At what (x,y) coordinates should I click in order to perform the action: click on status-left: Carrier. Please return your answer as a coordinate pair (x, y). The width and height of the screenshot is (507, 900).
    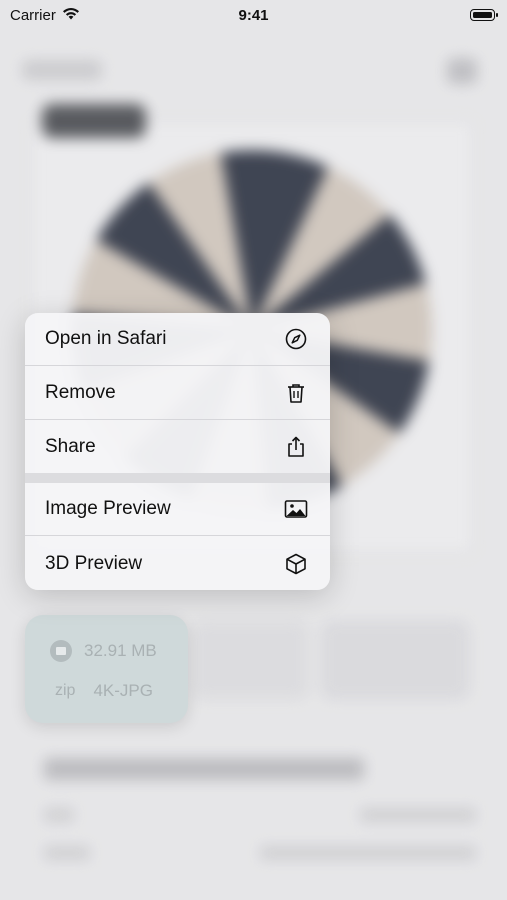
    Looking at the image, I should click on (45, 15).